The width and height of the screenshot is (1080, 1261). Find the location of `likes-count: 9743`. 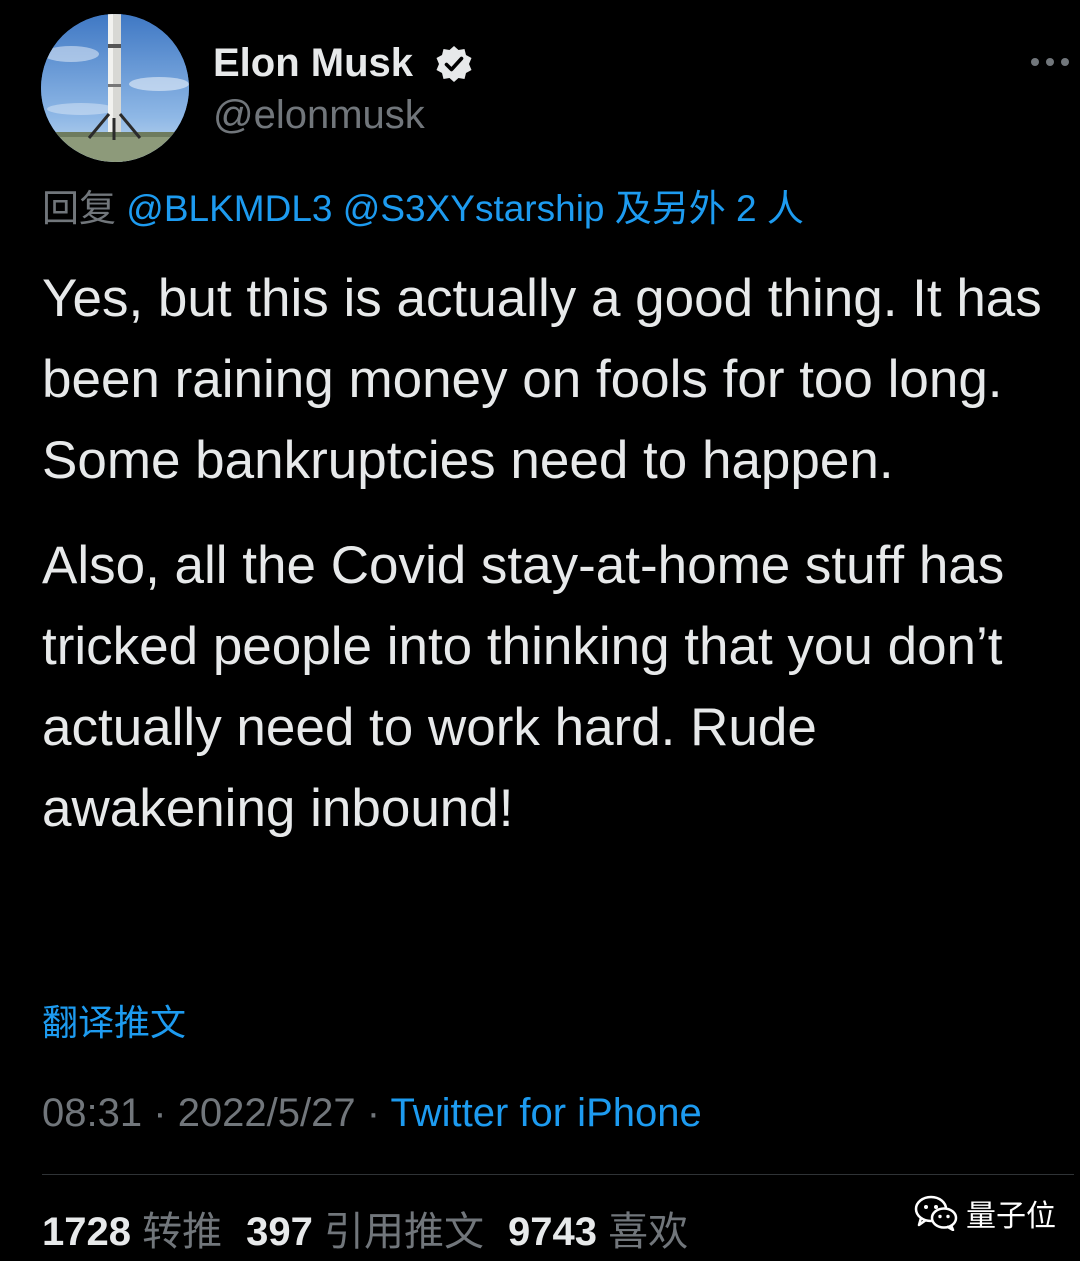

likes-count: 9743 is located at coordinates (552, 1232).